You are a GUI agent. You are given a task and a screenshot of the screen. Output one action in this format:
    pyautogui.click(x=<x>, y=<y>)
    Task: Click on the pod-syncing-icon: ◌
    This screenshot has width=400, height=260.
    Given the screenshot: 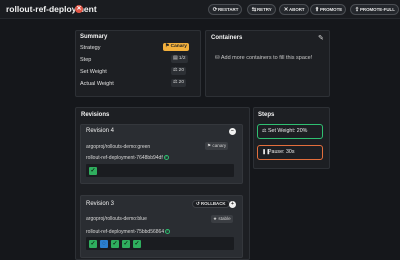 What is the action you would take?
    pyautogui.click(x=104, y=244)
    